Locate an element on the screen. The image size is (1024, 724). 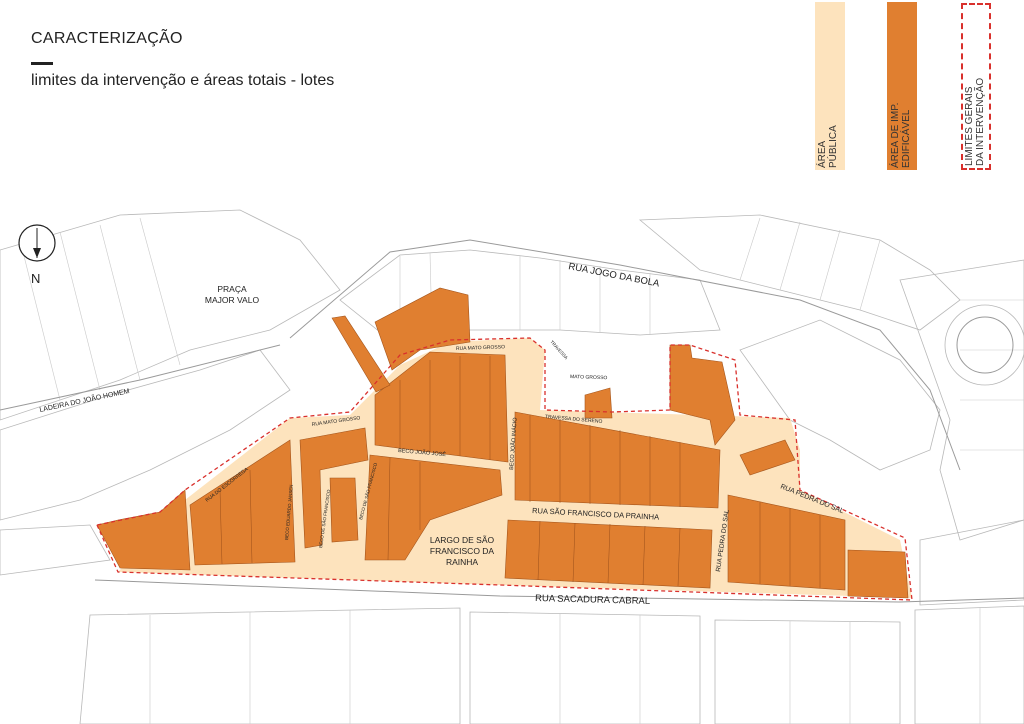
street-ladeira: LADEIRA DO JOÃO HOMEM is located at coordinates (85, 400).